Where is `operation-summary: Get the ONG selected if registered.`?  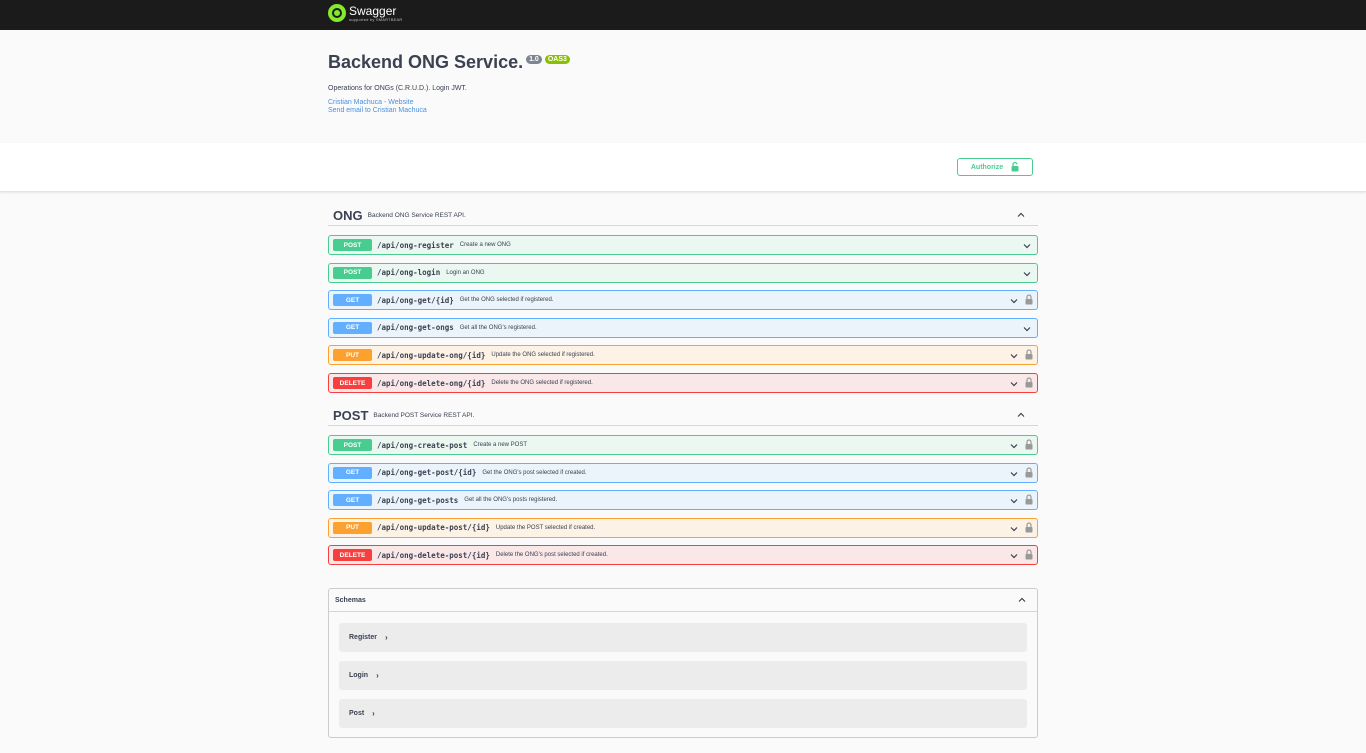
operation-summary: Get the ONG selected if registered. is located at coordinates (506, 300).